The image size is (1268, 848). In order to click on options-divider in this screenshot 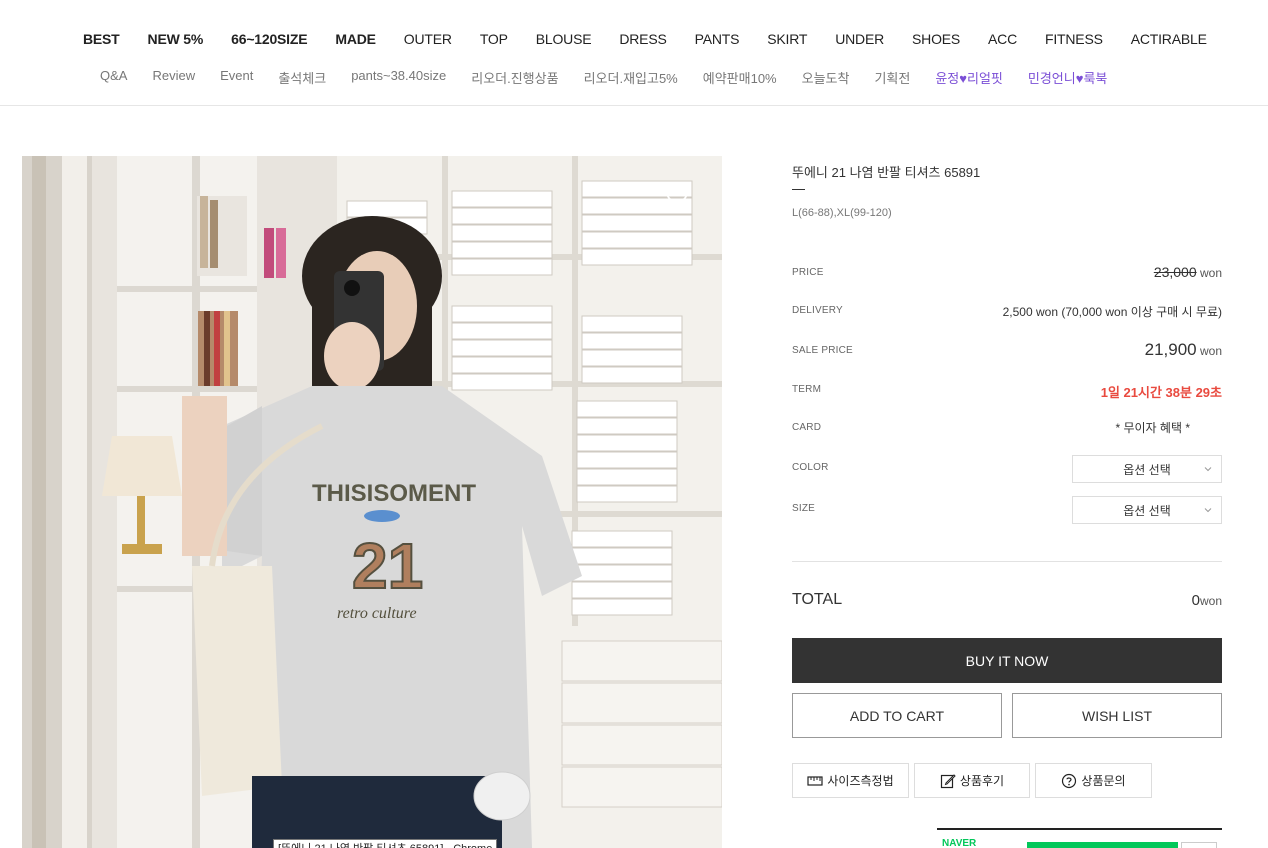, I will do `click(1007, 561)`.